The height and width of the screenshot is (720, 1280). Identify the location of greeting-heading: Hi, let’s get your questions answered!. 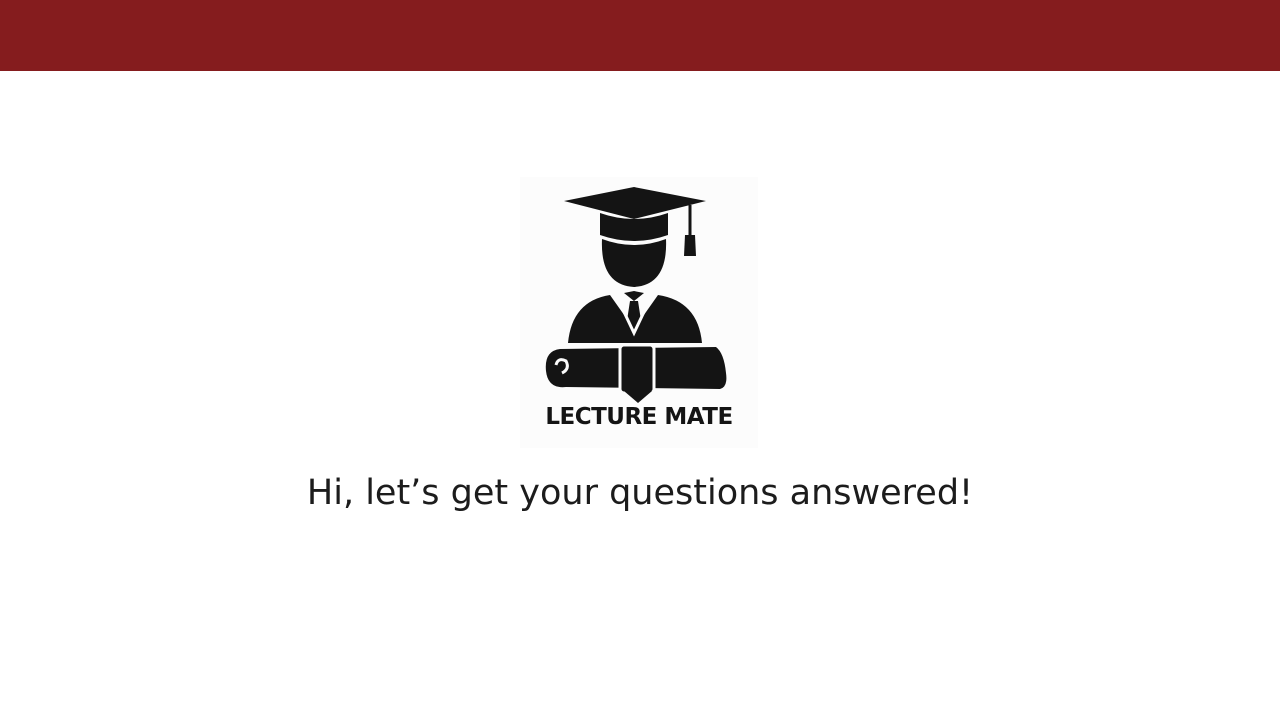
(640, 493).